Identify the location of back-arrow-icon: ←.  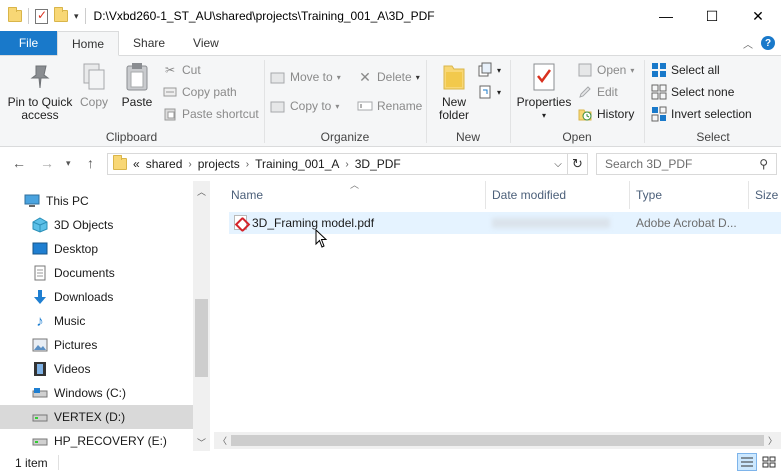
(19, 163).